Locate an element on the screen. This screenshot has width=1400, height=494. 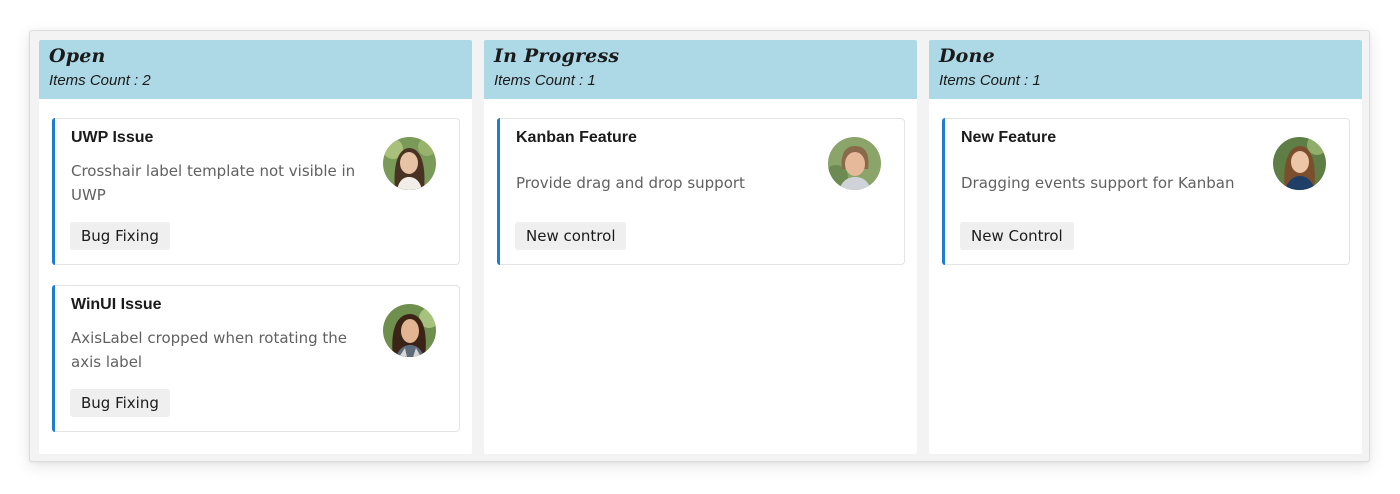
column-header-done: Done Items Count : 1 is located at coordinates (1145, 69).